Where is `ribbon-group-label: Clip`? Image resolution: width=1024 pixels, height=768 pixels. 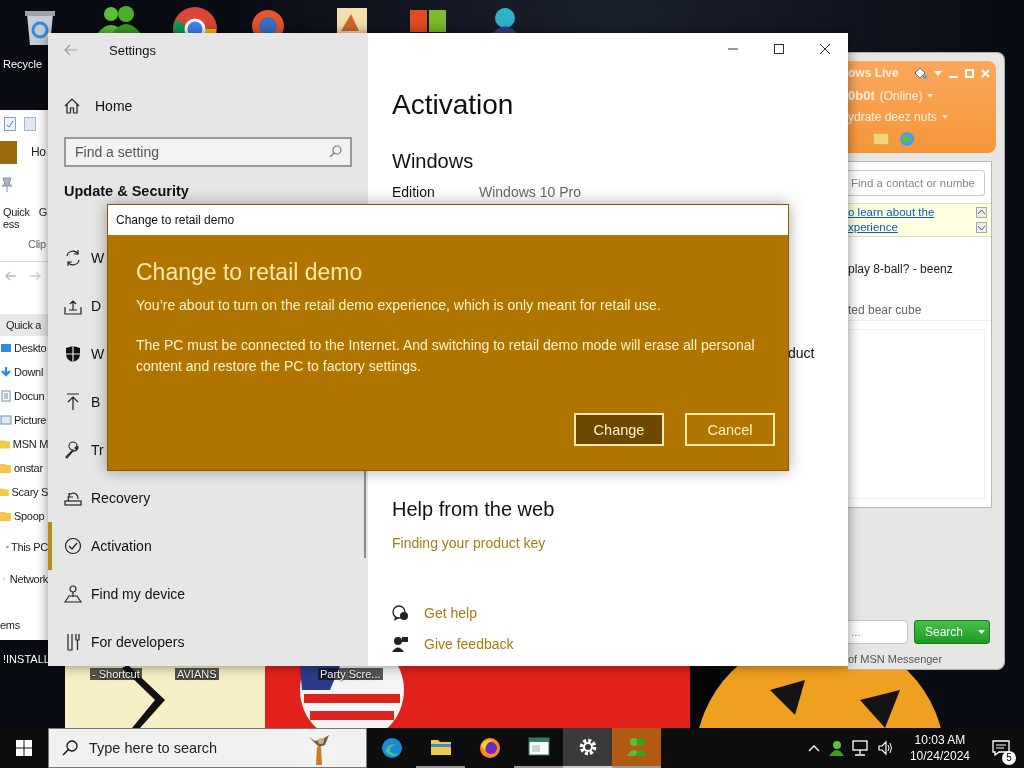 ribbon-group-label: Clip is located at coordinates (37, 244).